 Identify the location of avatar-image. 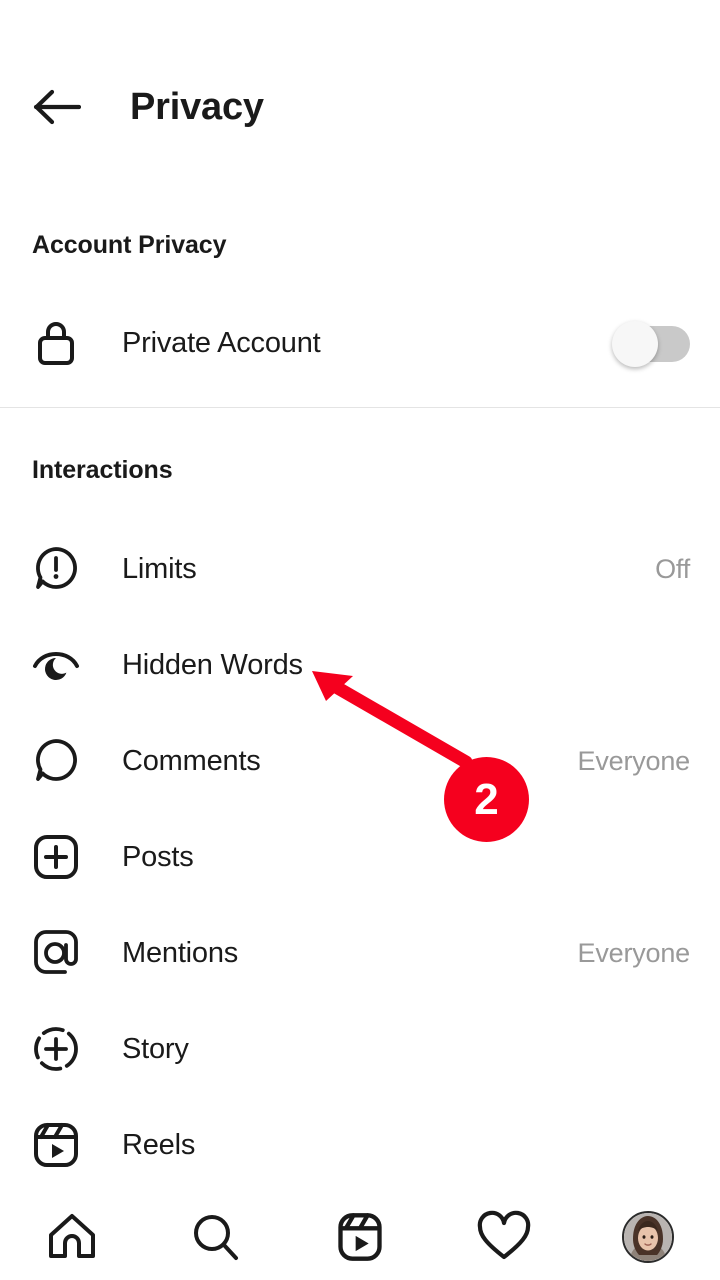
(648, 1237).